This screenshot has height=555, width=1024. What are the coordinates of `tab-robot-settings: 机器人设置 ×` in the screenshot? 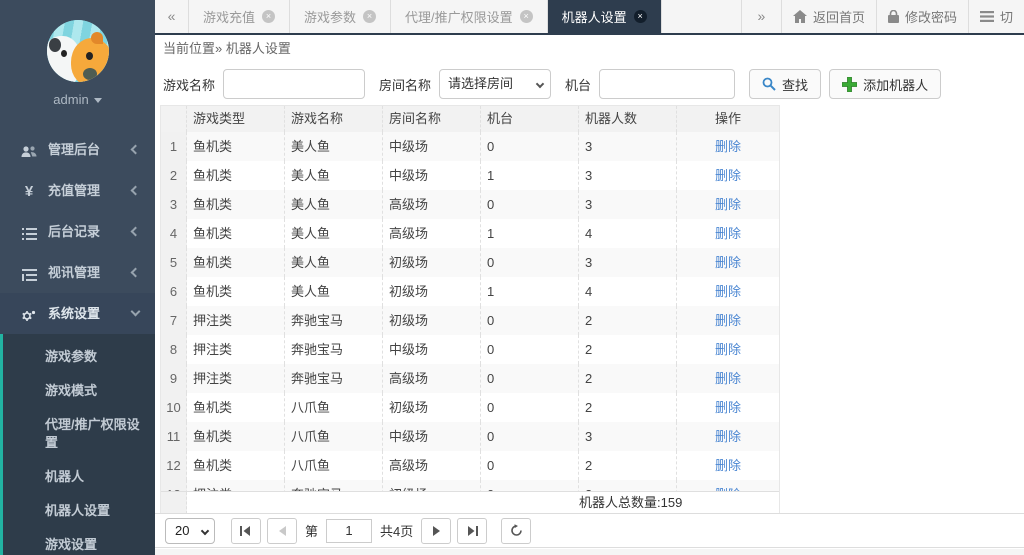 It's located at (604, 16).